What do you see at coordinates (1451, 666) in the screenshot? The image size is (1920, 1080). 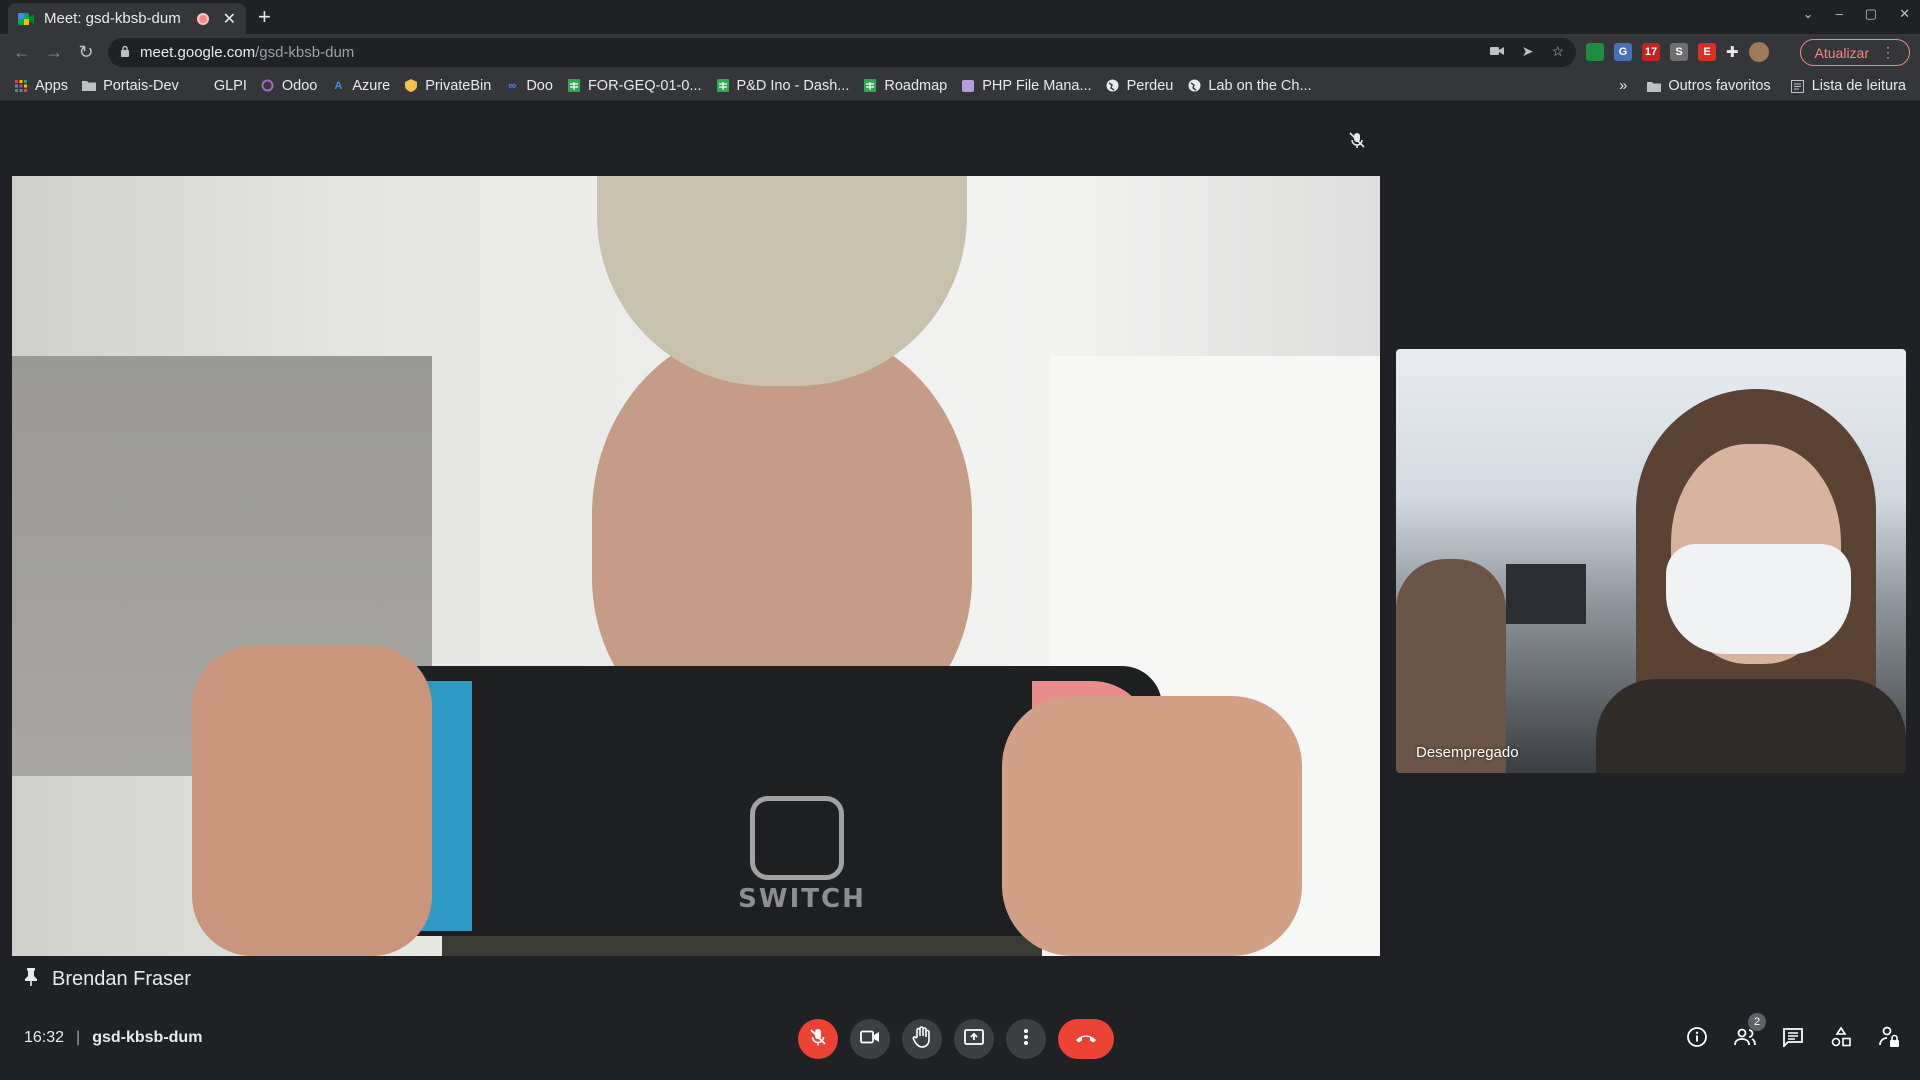 I see `background-person` at bounding box center [1451, 666].